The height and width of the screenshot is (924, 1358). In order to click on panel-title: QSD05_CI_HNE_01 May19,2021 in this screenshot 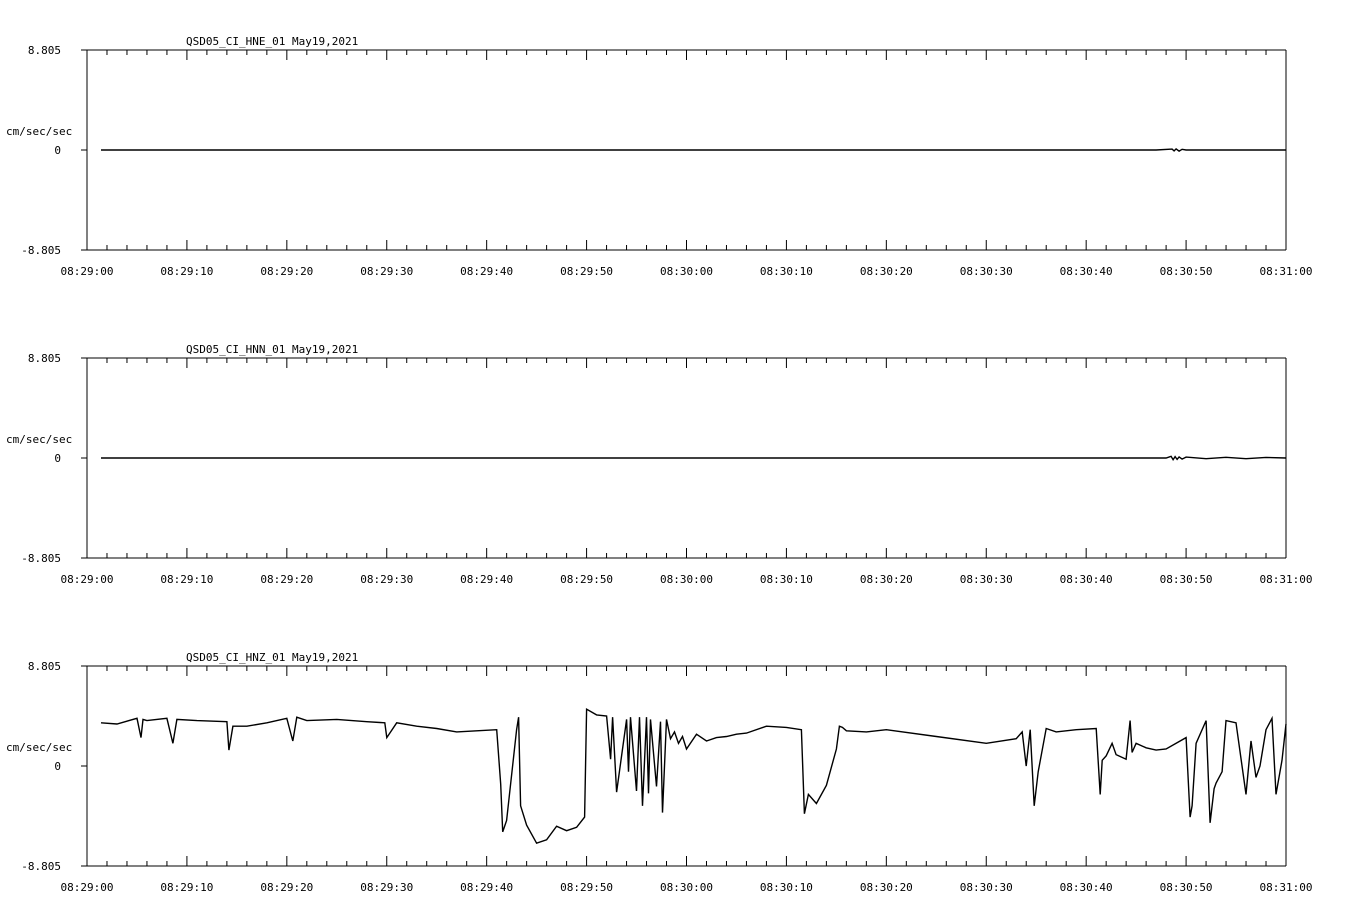, I will do `click(272, 41)`.